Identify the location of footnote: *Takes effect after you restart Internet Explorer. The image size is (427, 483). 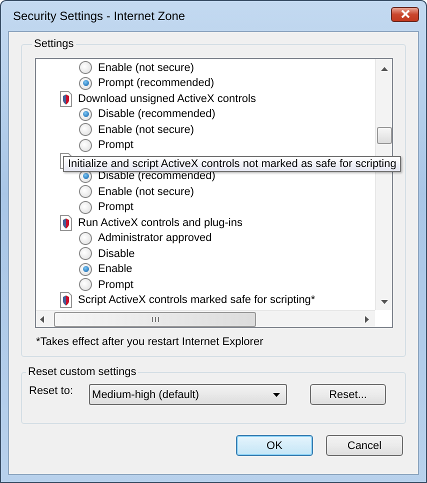
(149, 342).